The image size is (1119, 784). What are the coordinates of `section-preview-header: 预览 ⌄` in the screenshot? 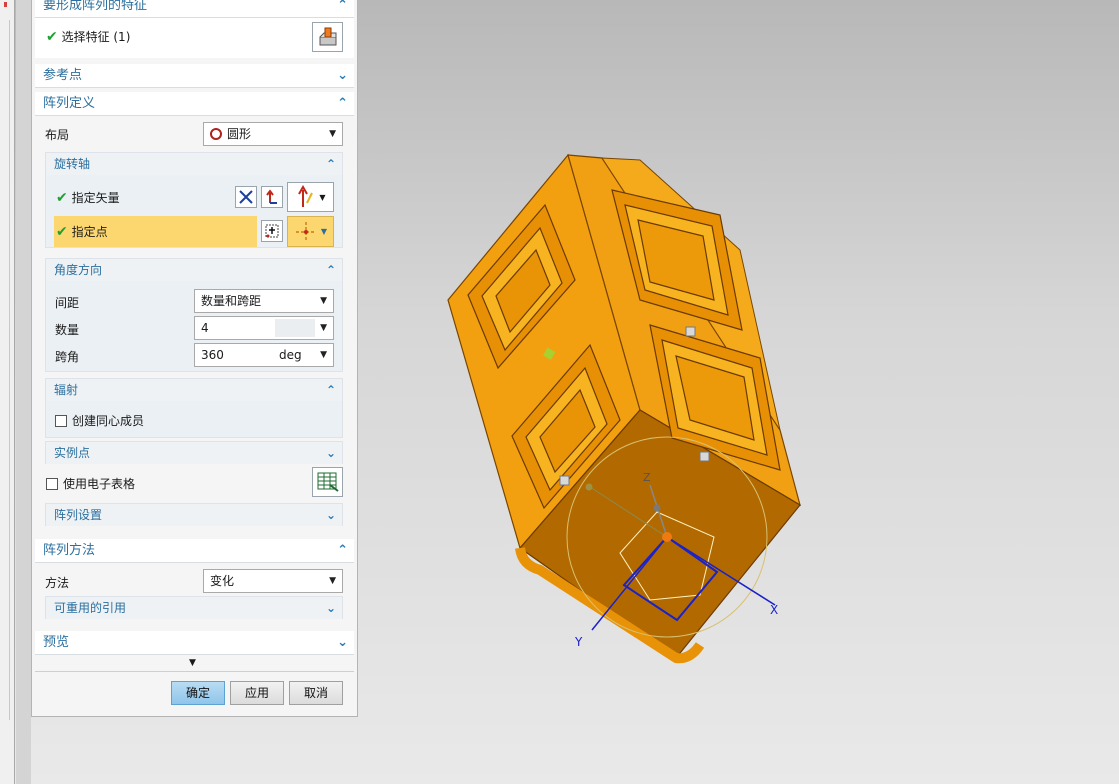 It's located at (194, 643).